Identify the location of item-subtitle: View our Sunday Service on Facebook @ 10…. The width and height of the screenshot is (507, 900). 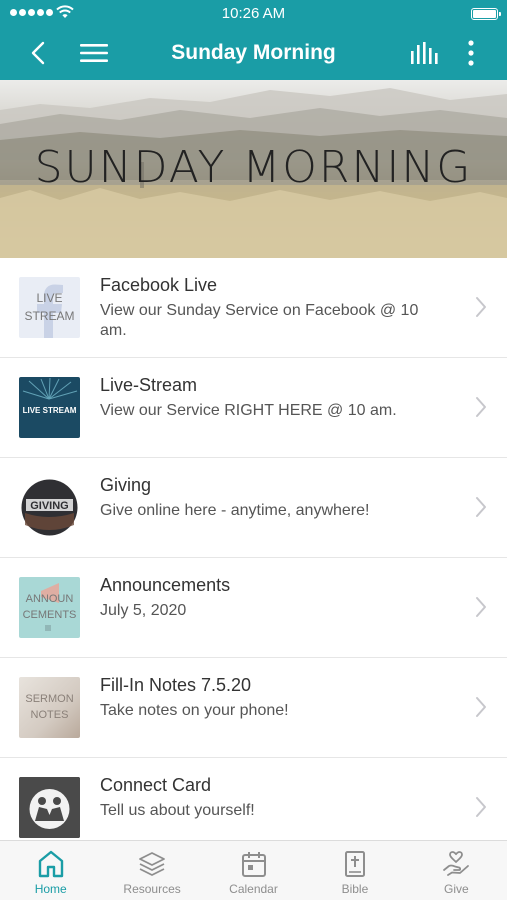
(259, 320).